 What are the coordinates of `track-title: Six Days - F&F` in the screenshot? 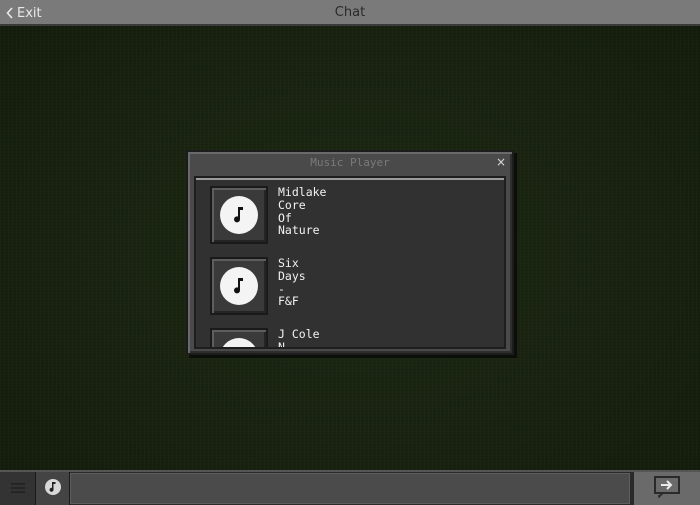 It's located at (292, 282).